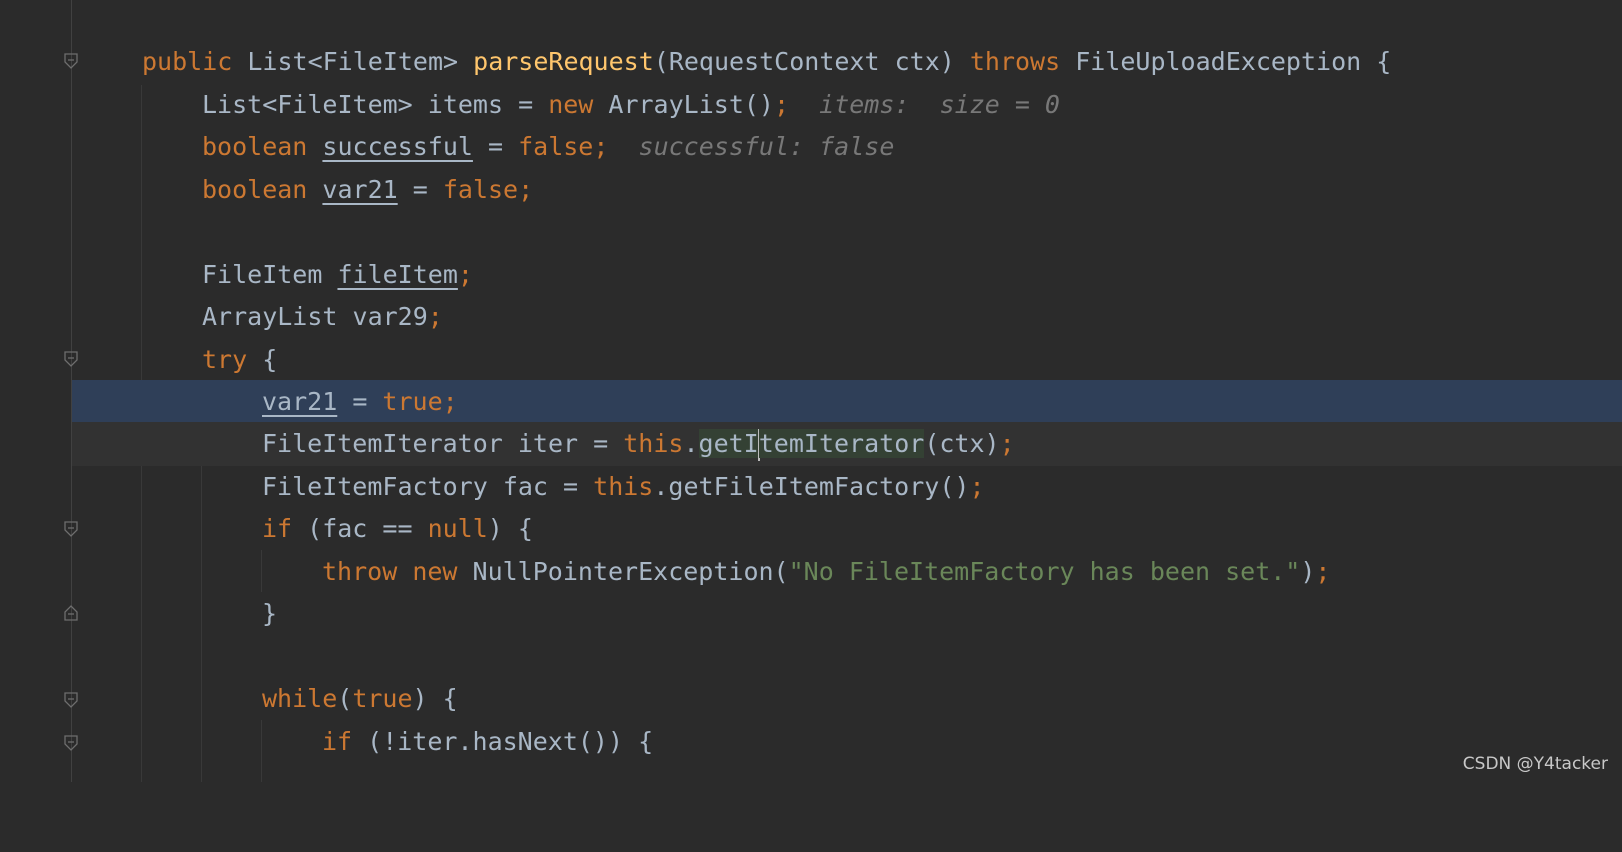 The height and width of the screenshot is (852, 1622). What do you see at coordinates (728, 443) in the screenshot?
I see `method-name-highlight: getI` at bounding box center [728, 443].